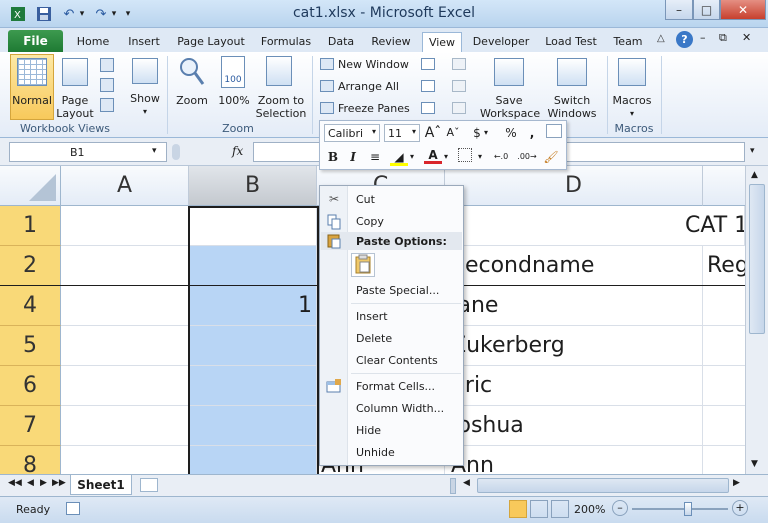 This screenshot has width=768, height=523. I want to click on font-size-dropdown-icon: ▾, so click(414, 131).